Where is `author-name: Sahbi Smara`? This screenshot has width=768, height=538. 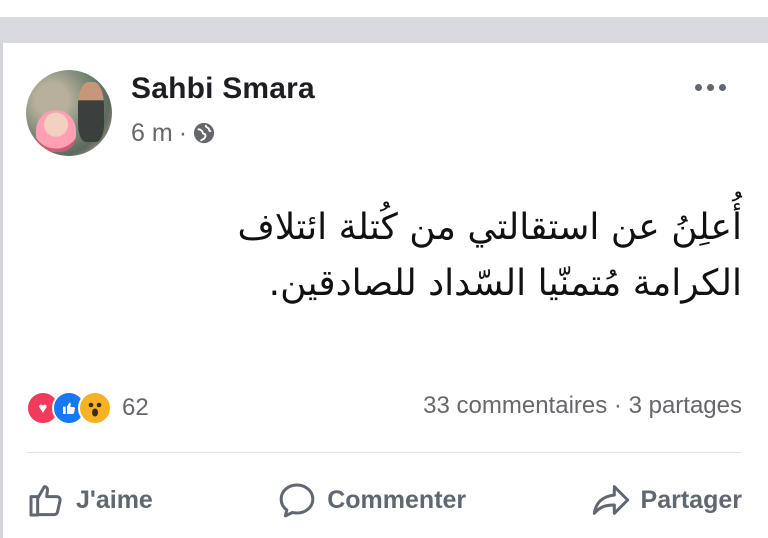
author-name: Sahbi Smara is located at coordinates (223, 89).